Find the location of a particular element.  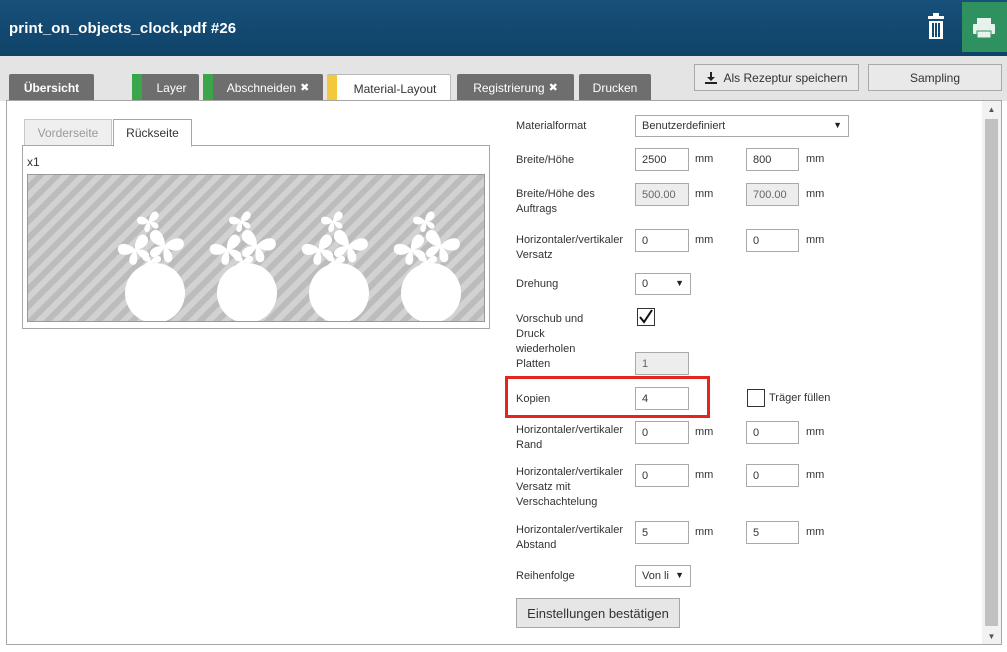

save-recipe-label: Als Rezeptur speichern is located at coordinates (785, 77).